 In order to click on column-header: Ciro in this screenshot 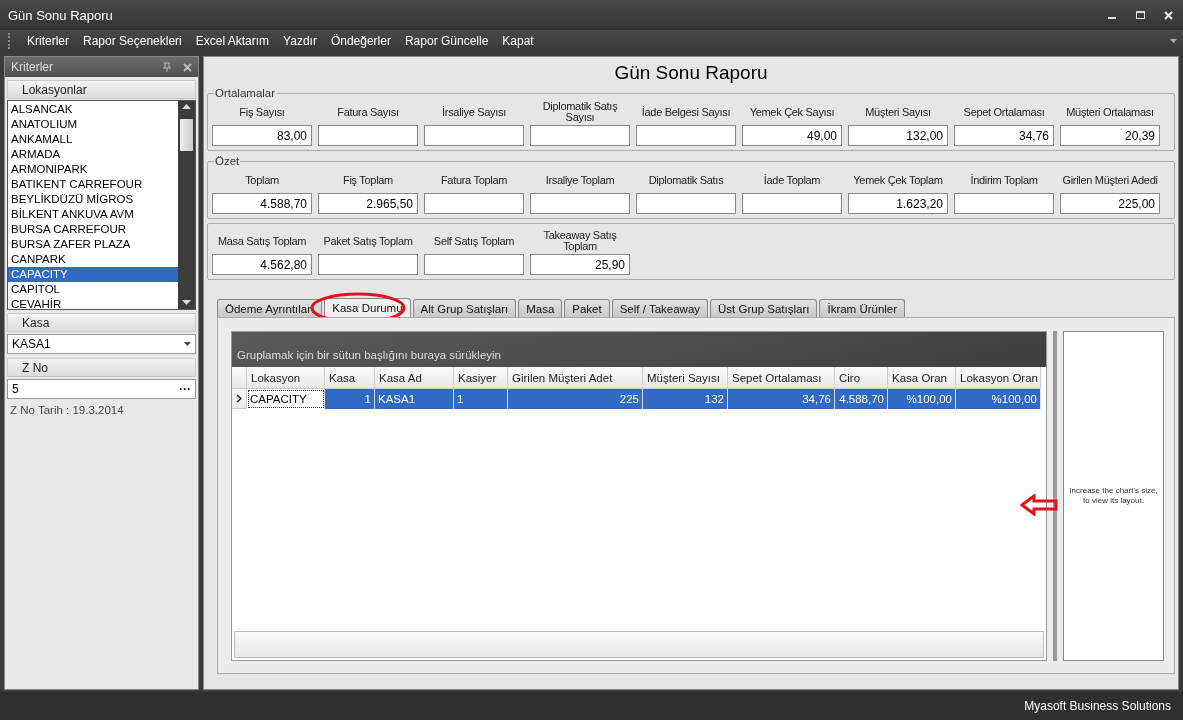, I will do `click(861, 378)`.